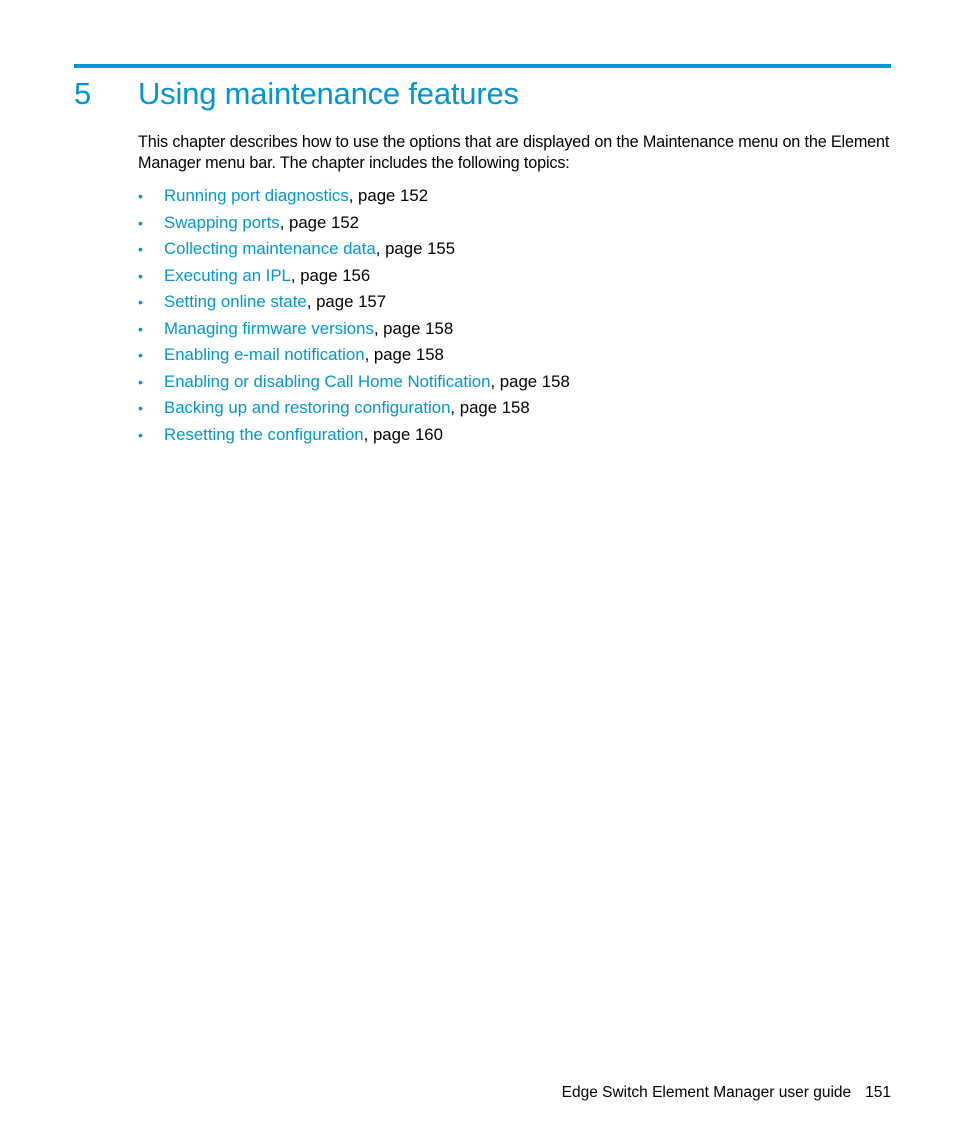 Image resolution: width=954 pixels, height=1145 pixels. Describe the element at coordinates (222, 222) in the screenshot. I see `topic-link-swapping-ports: Swapping ports` at that location.